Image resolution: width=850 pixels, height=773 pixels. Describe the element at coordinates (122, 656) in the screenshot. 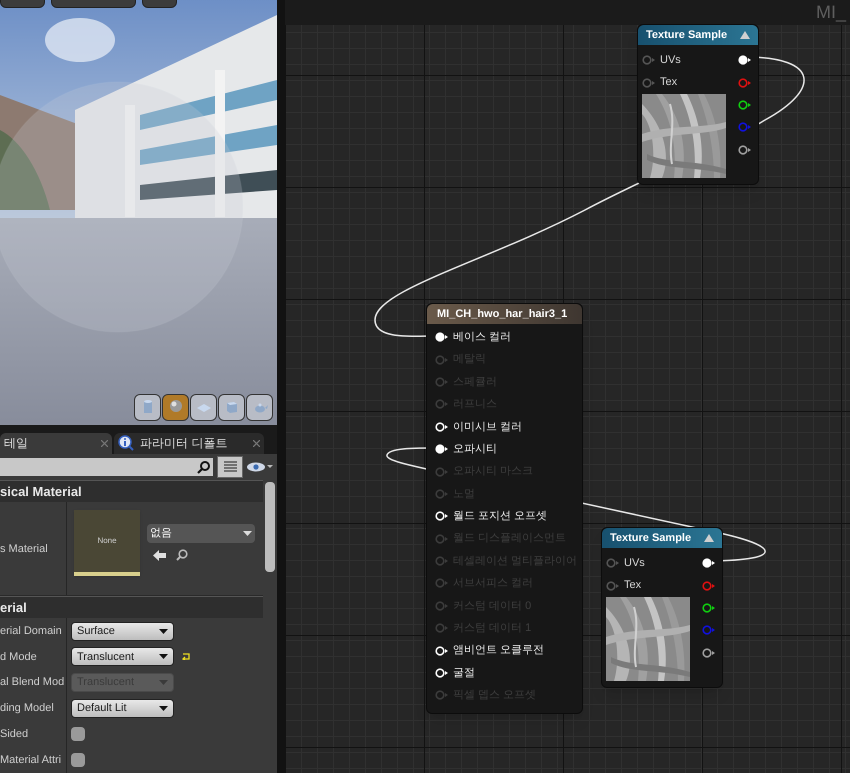

I see `dropdown: Translucent` at that location.